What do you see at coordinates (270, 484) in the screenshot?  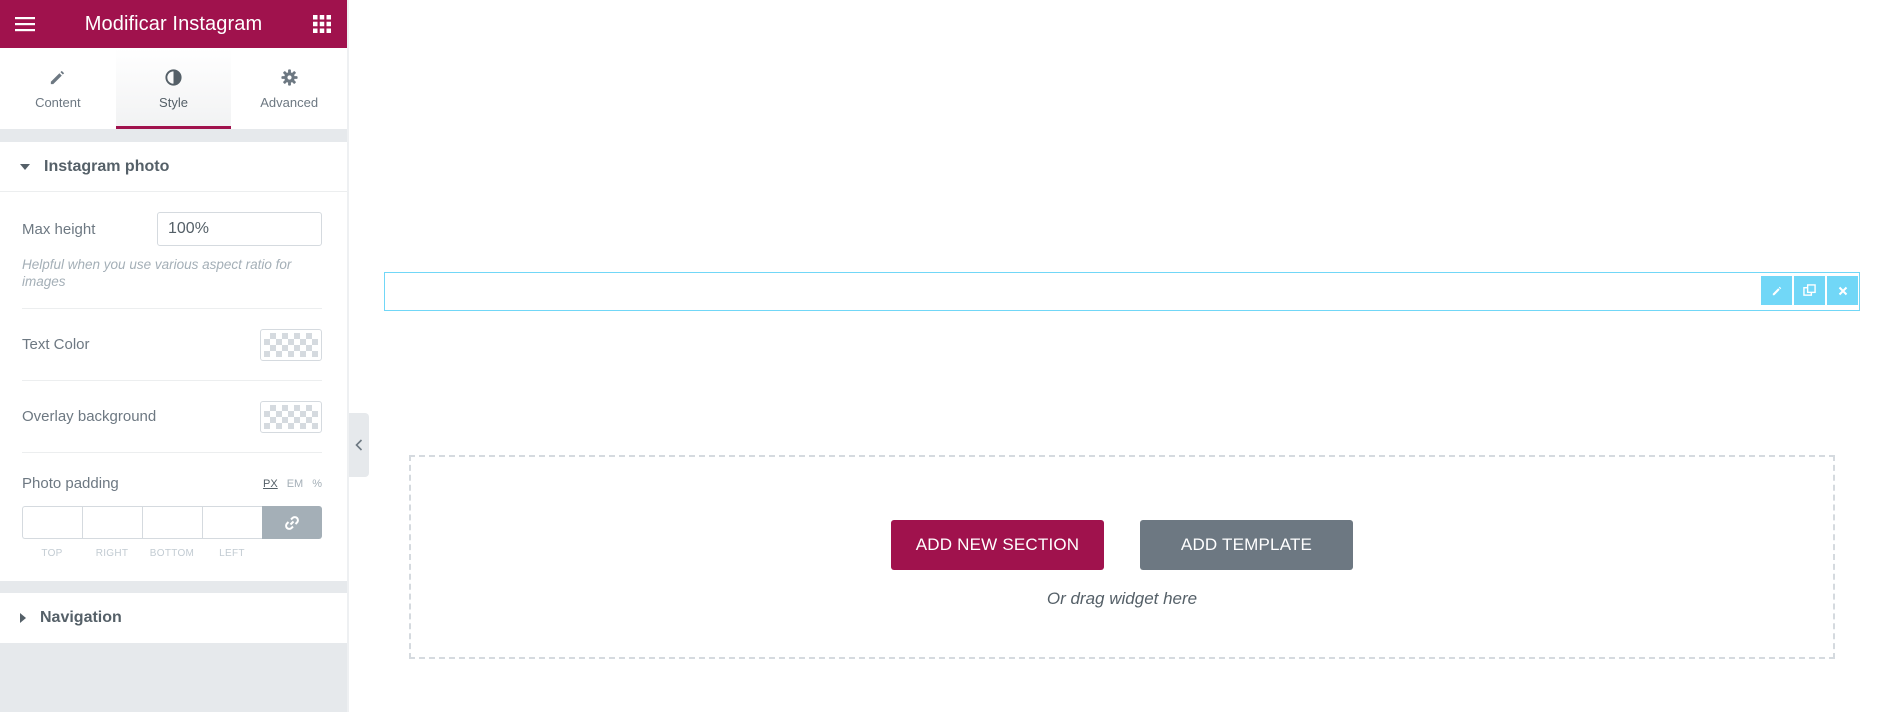 I see `unit-px: PX` at bounding box center [270, 484].